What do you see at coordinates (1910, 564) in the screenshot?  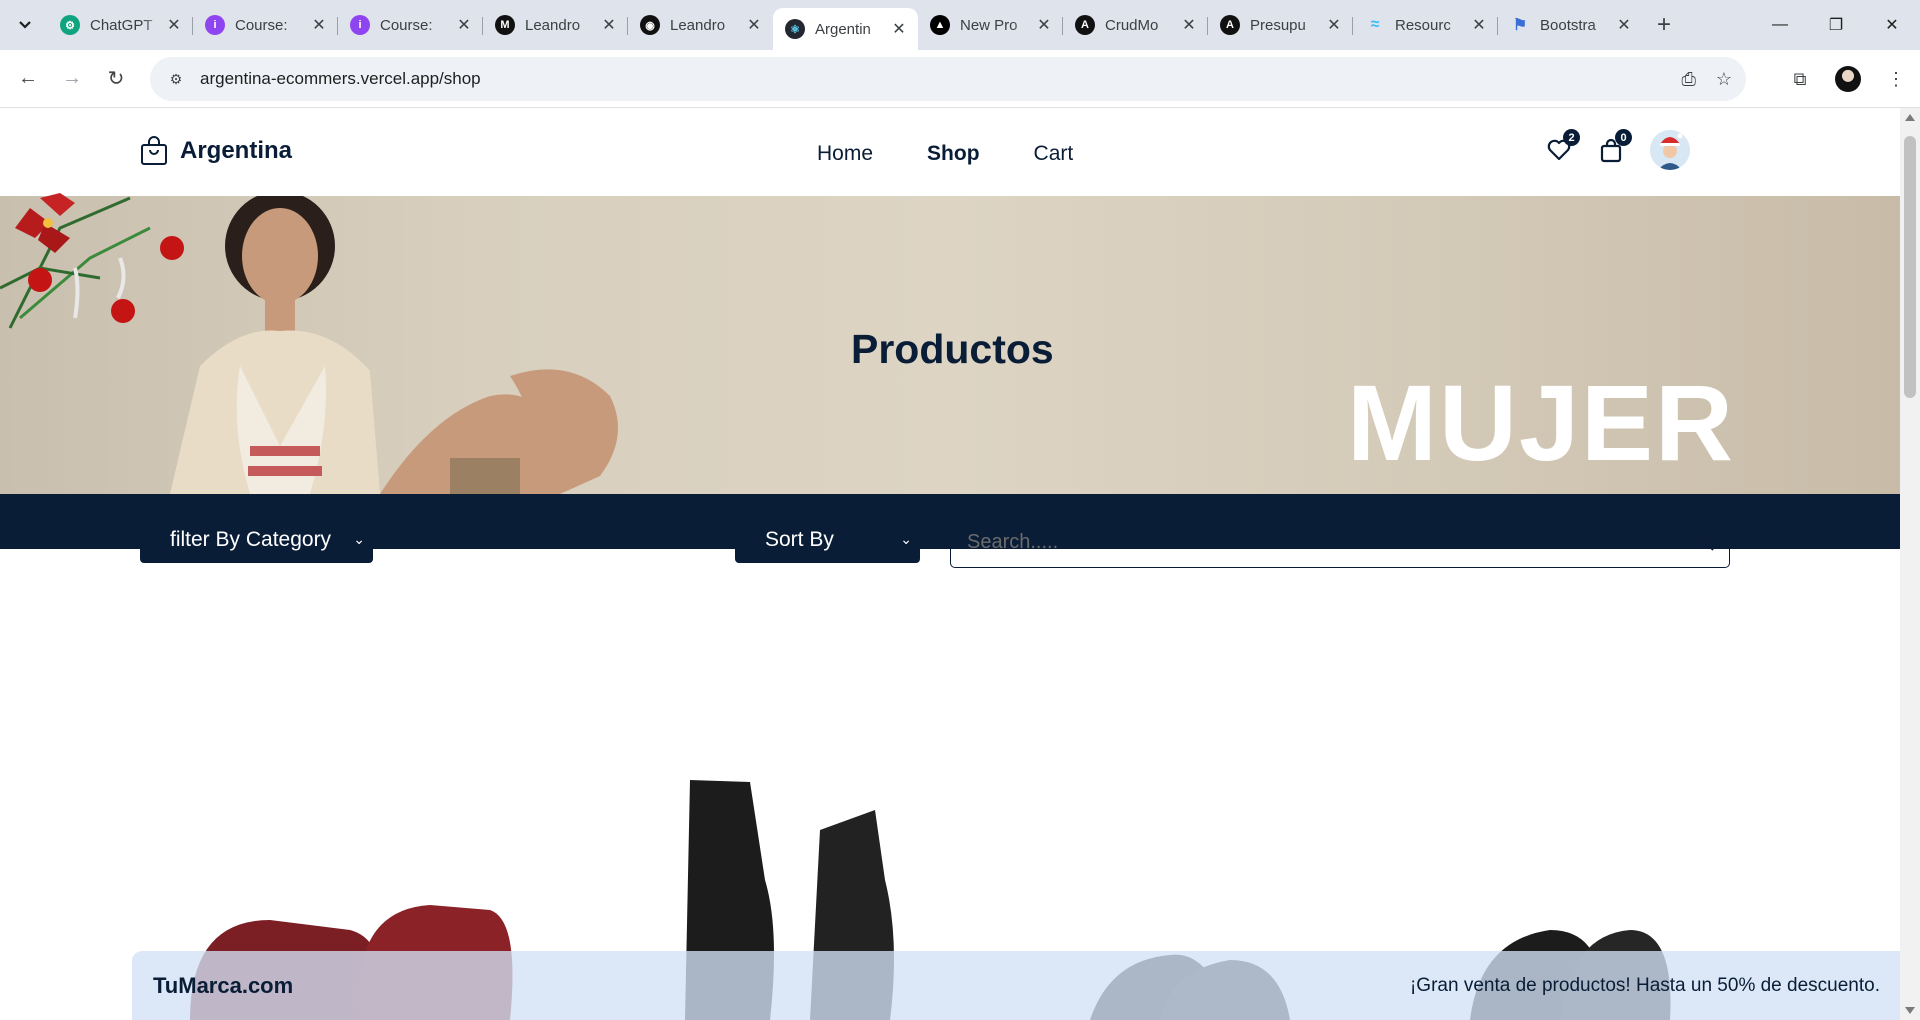 I see `page-scrollbar` at bounding box center [1910, 564].